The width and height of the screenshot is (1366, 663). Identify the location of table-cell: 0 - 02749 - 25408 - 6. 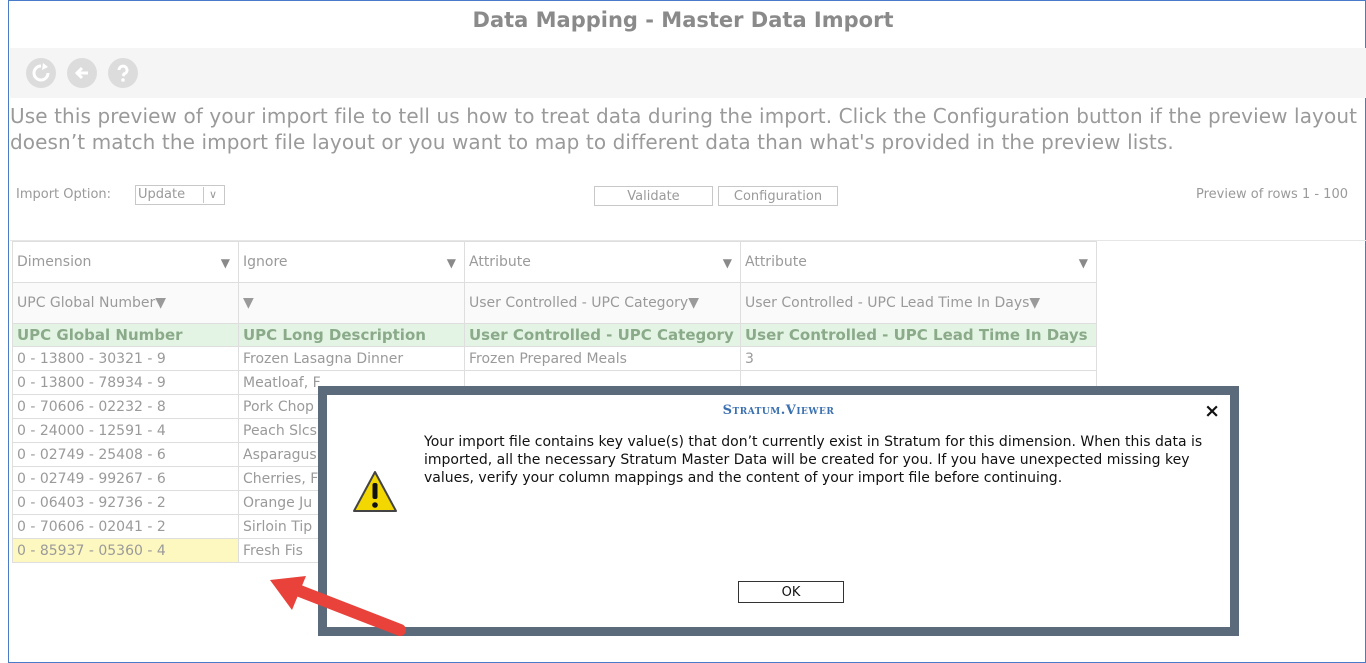
(125, 454).